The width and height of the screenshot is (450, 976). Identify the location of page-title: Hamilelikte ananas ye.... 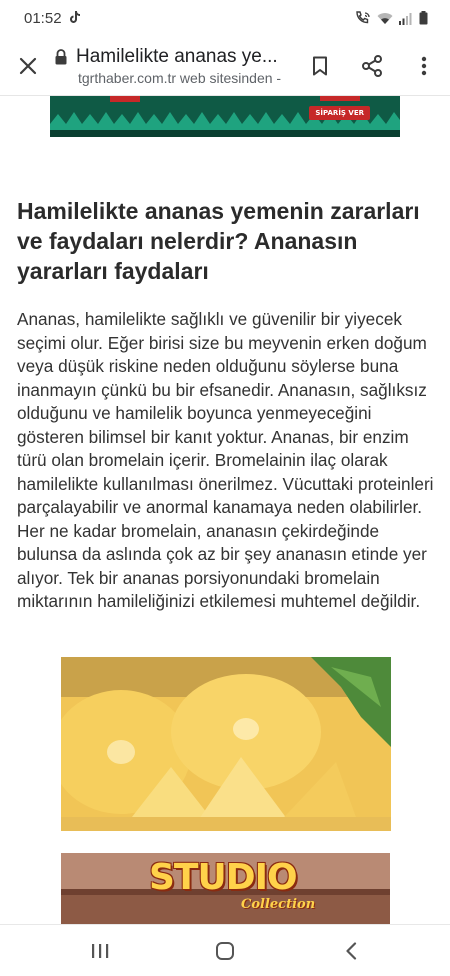
(177, 56).